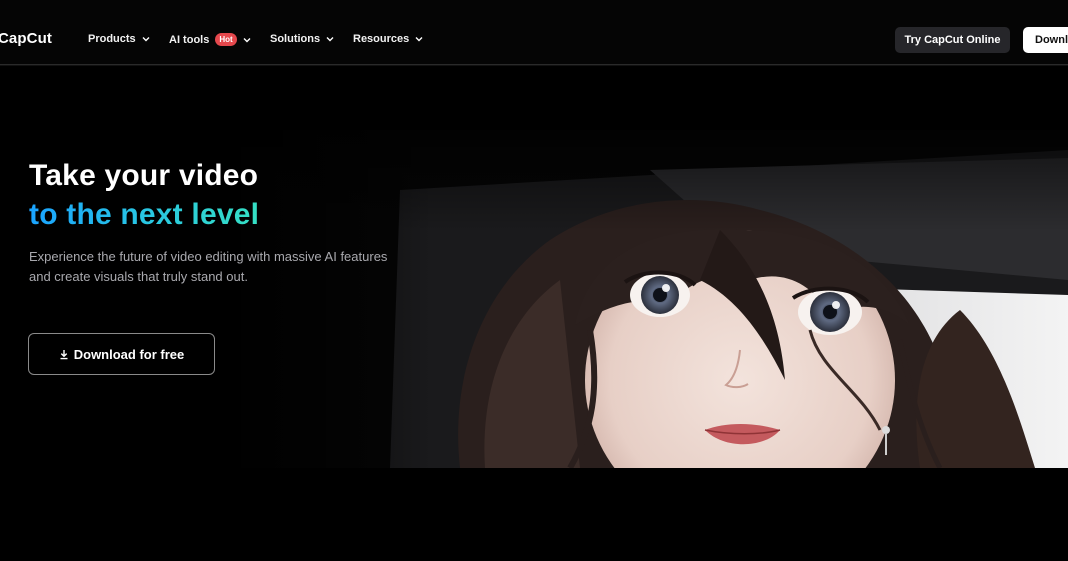 This screenshot has width=1068, height=561. What do you see at coordinates (26, 38) in the screenshot?
I see `capcut-logo: CapCut` at bounding box center [26, 38].